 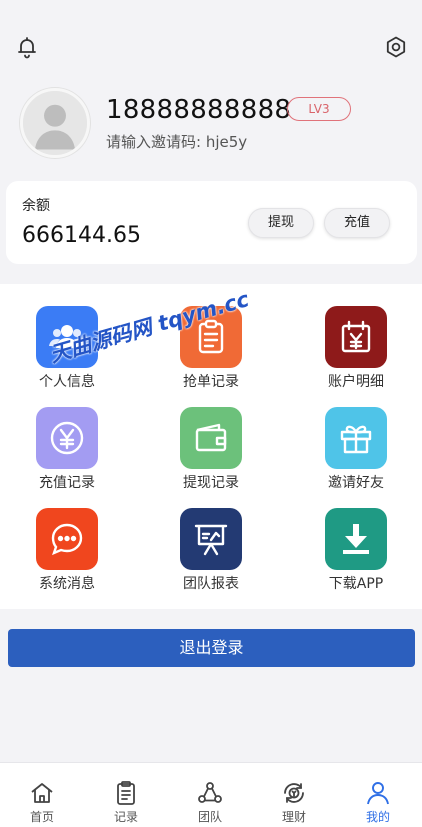 I want to click on tab-team: 团队, so click(x=210, y=795).